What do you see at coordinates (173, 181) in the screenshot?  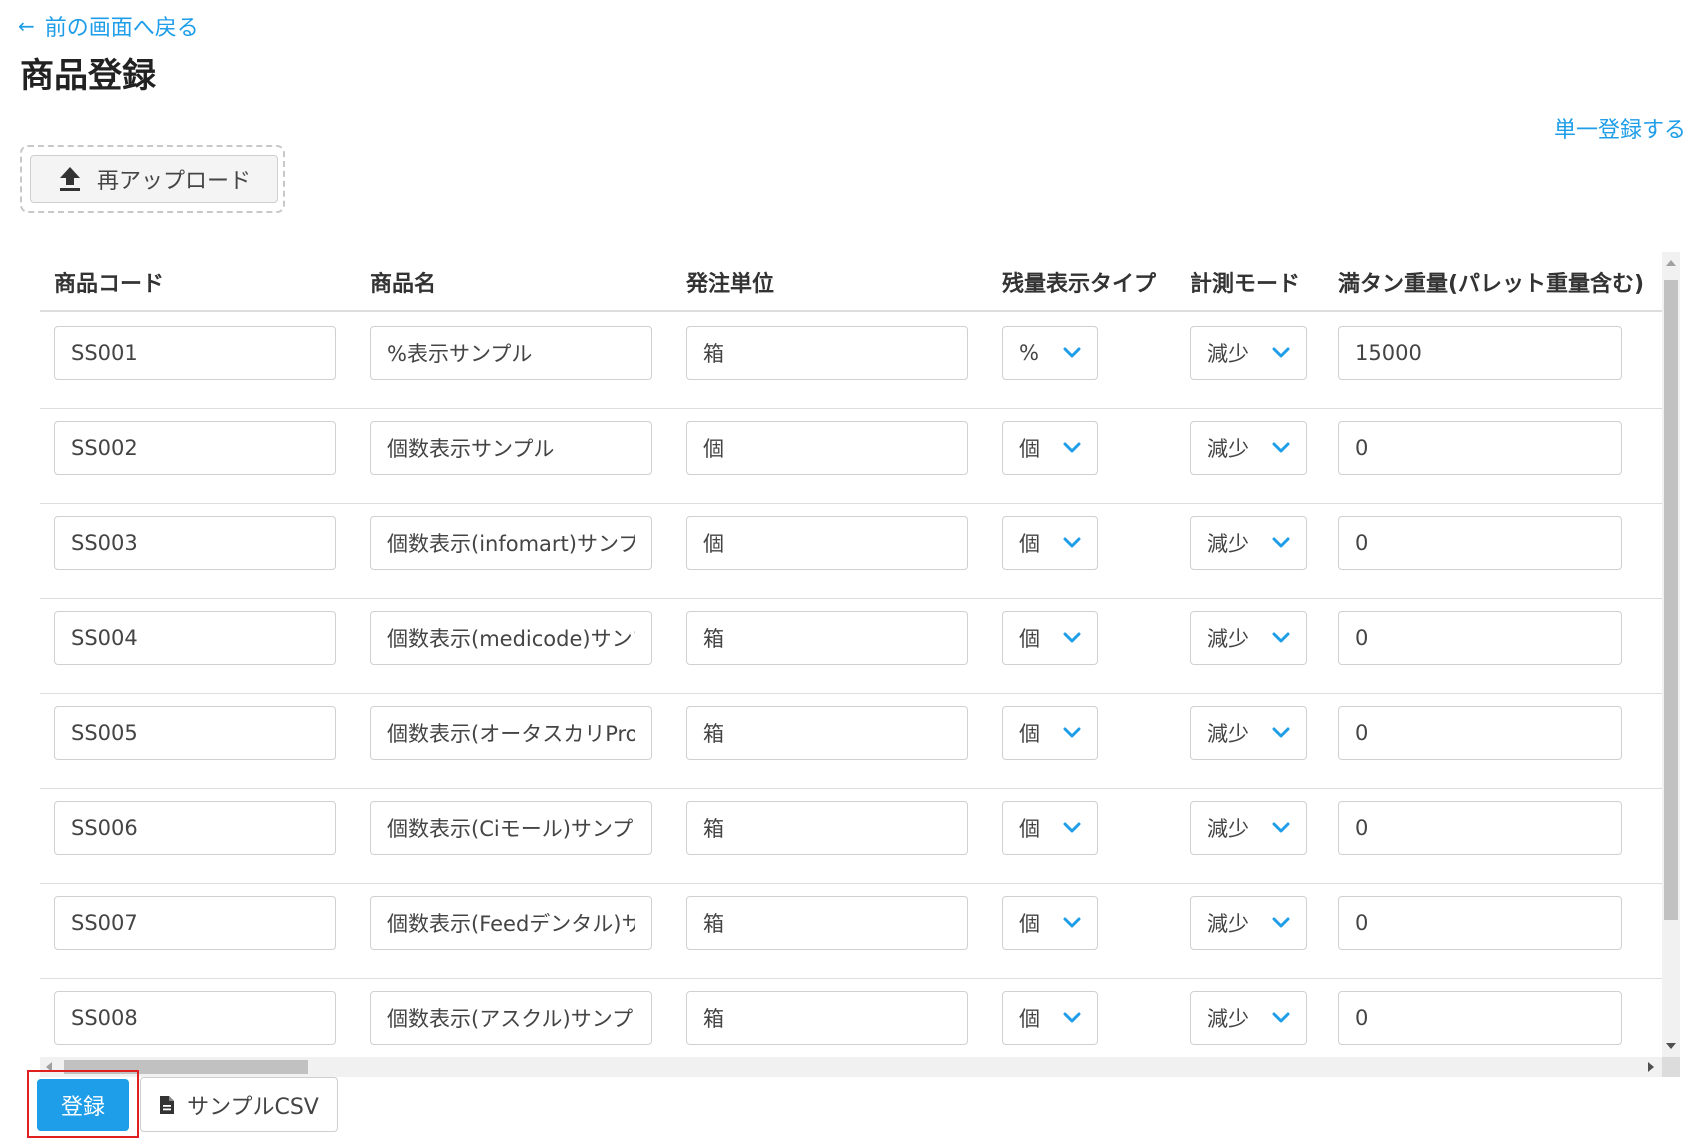 I see `reupload-label: 再アップロード` at bounding box center [173, 181].